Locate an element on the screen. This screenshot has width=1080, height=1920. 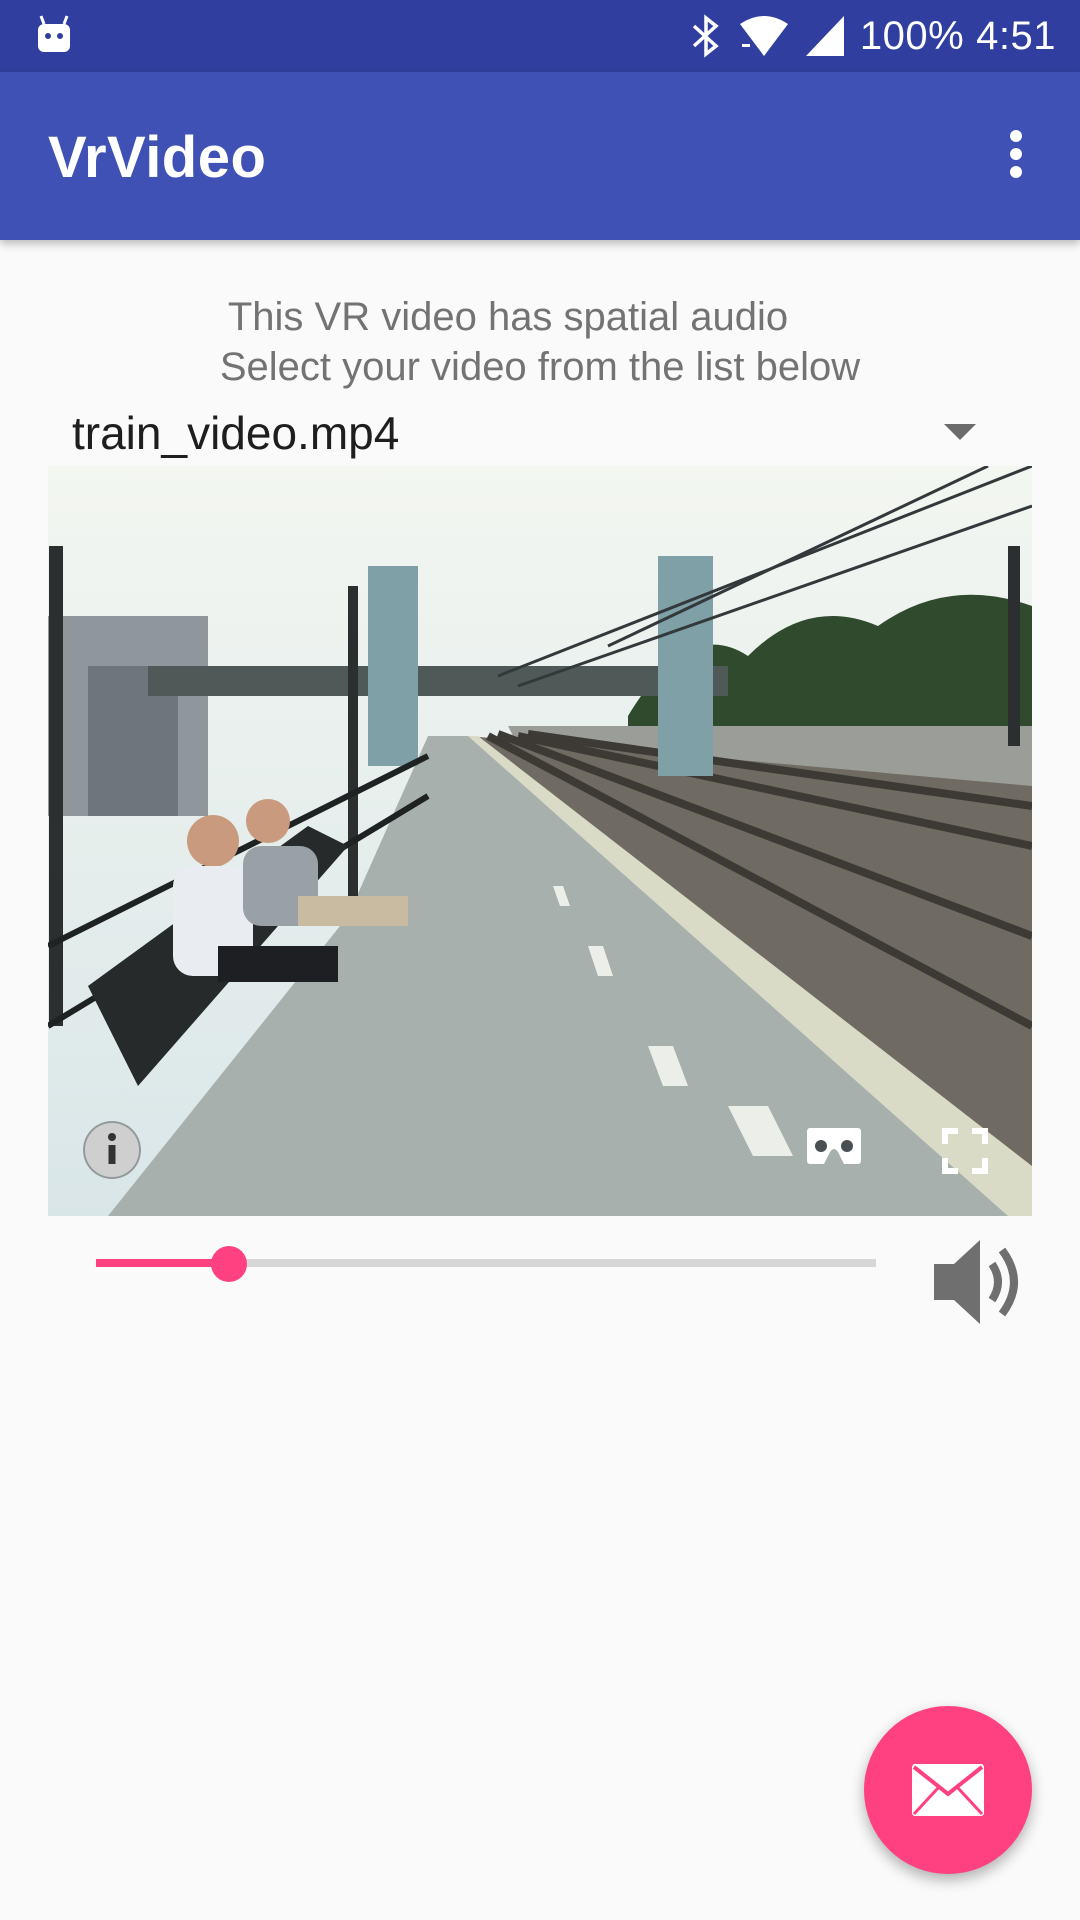
cardboard-icon is located at coordinates (834, 1146).